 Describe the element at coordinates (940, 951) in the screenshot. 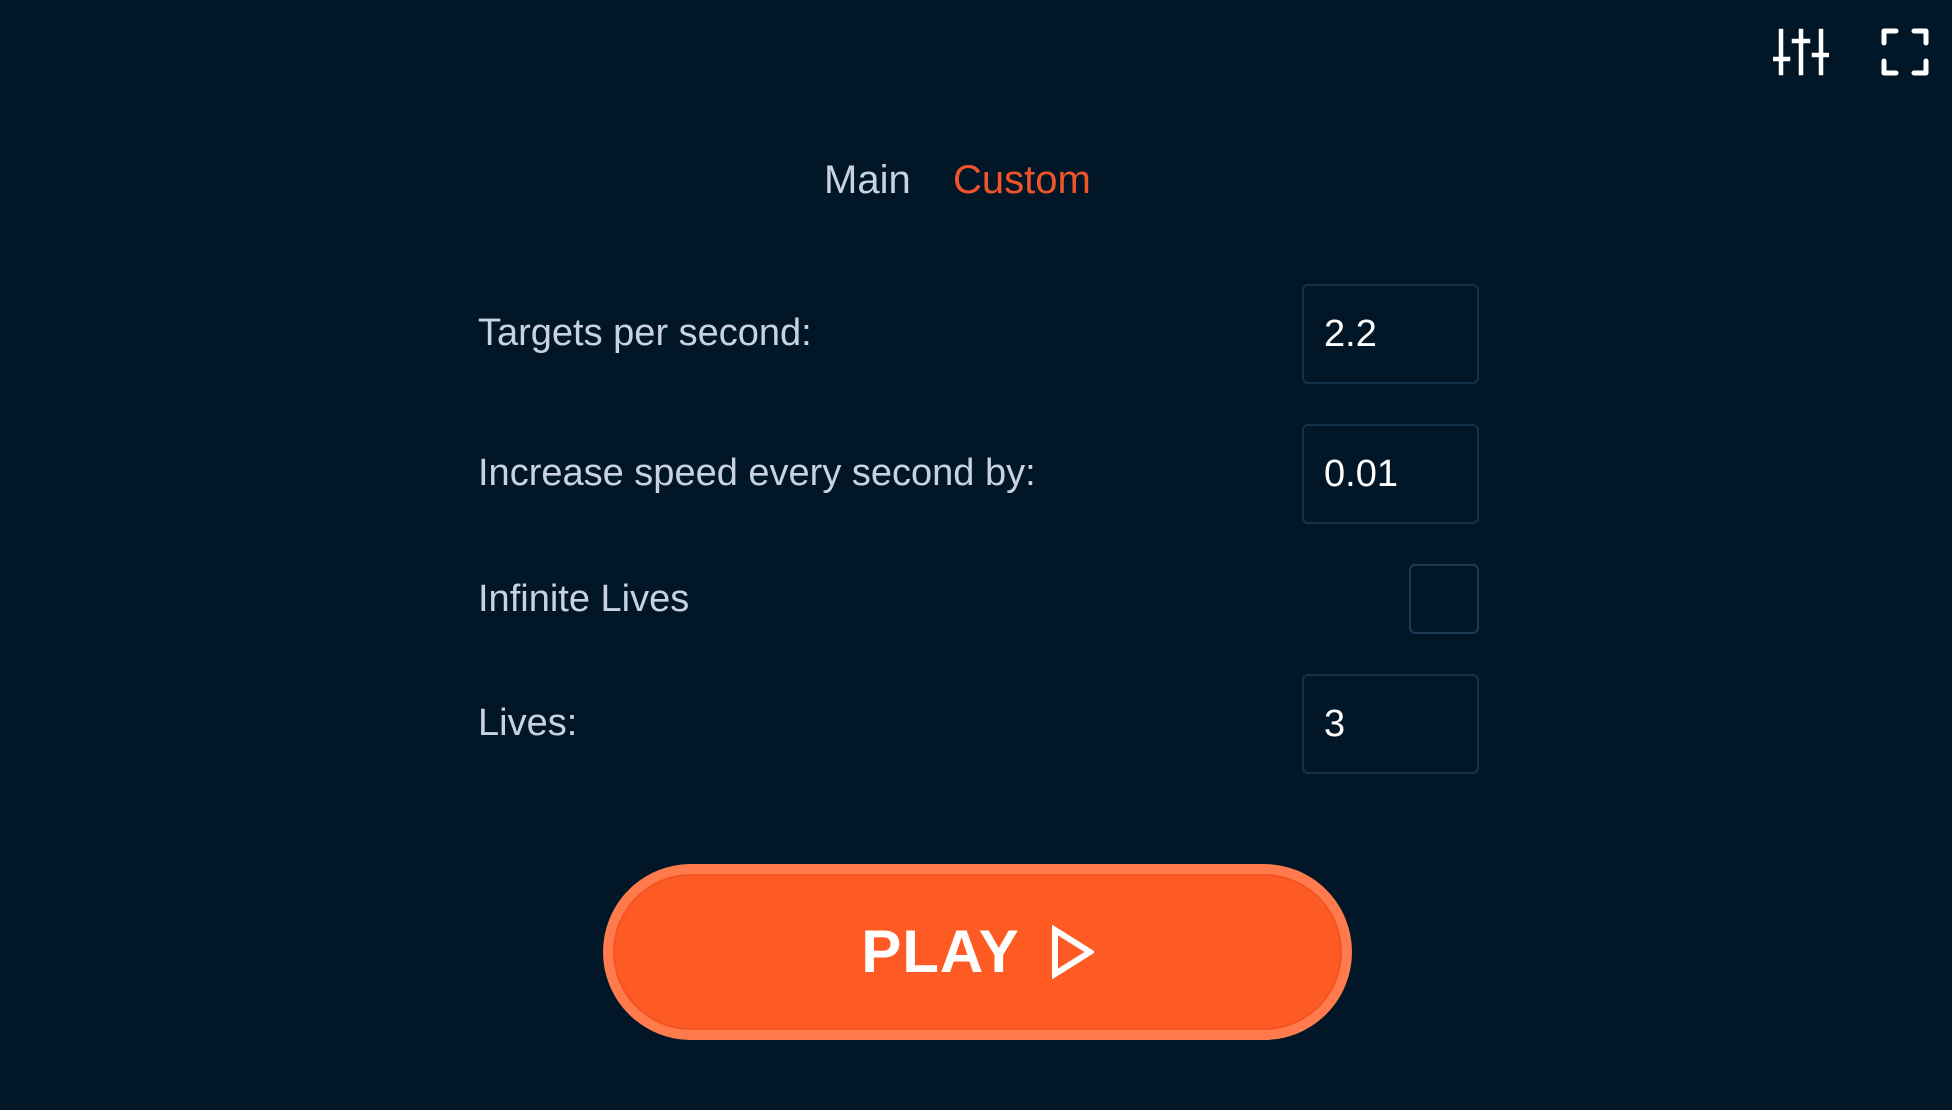

I see `play-button-label: PLAY` at that location.